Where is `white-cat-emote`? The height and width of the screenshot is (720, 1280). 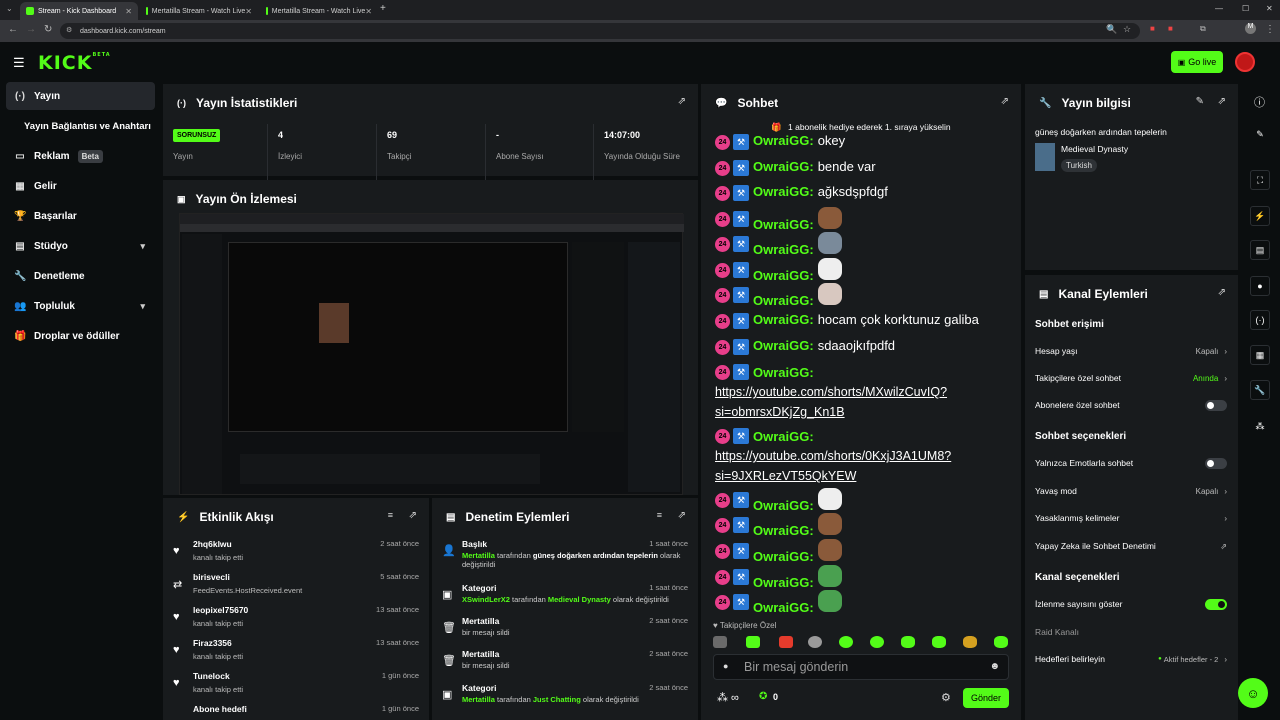 white-cat-emote is located at coordinates (829, 269).